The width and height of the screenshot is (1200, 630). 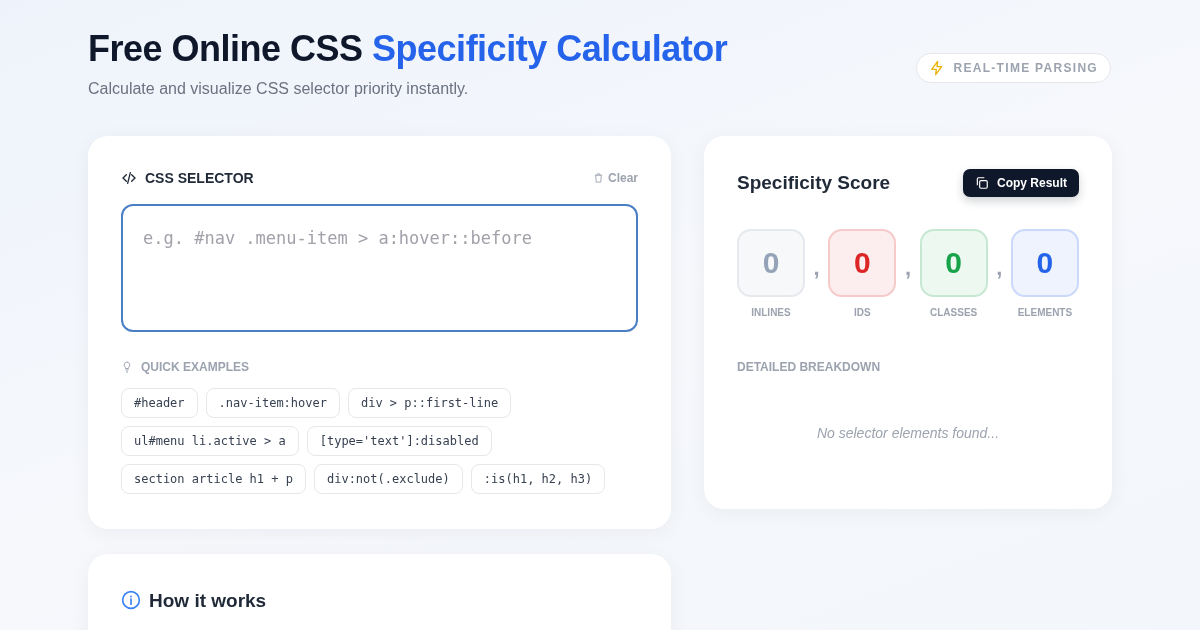 What do you see at coordinates (131, 600) in the screenshot?
I see `info-icon` at bounding box center [131, 600].